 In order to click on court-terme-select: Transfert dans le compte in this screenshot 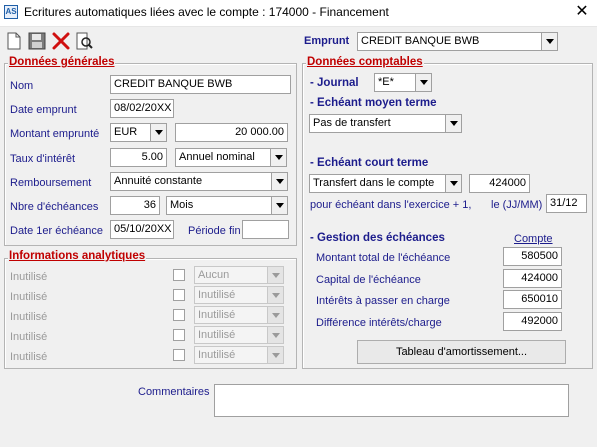, I will do `click(385, 183)`.